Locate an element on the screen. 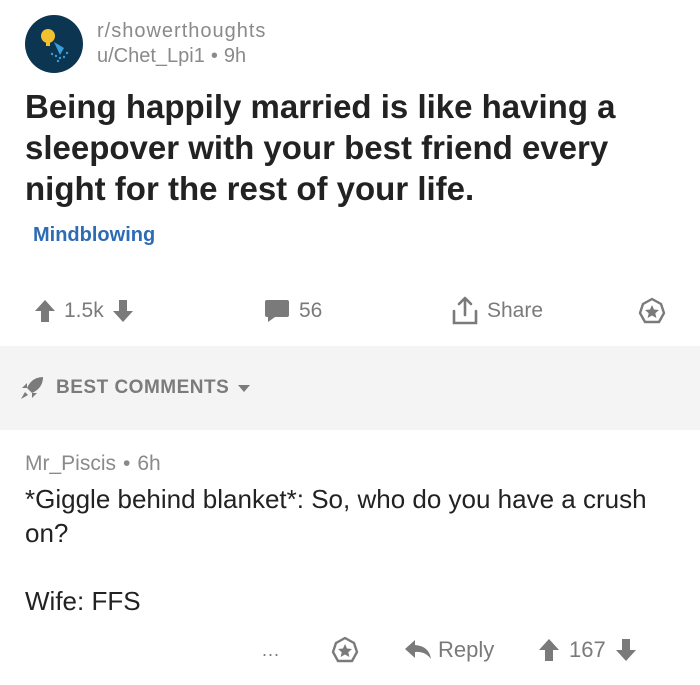 This screenshot has height=685, width=700. comment-score: 167 is located at coordinates (587, 649).